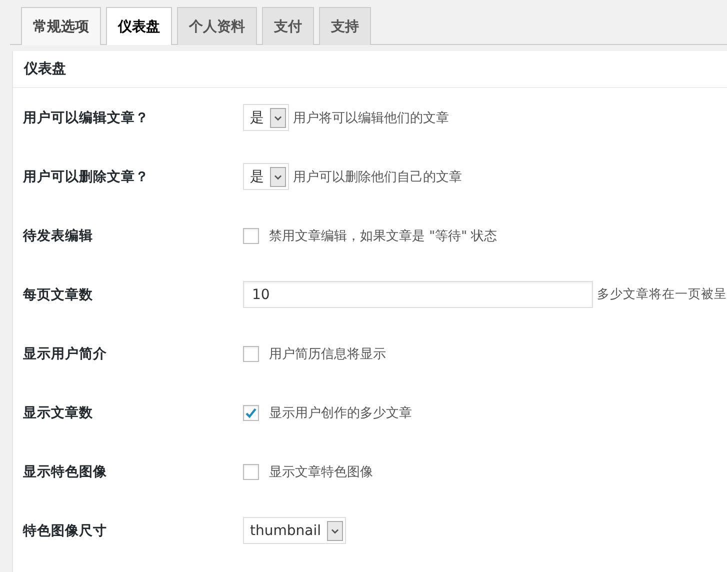  What do you see at coordinates (288, 26) in the screenshot?
I see `tab: 支付` at bounding box center [288, 26].